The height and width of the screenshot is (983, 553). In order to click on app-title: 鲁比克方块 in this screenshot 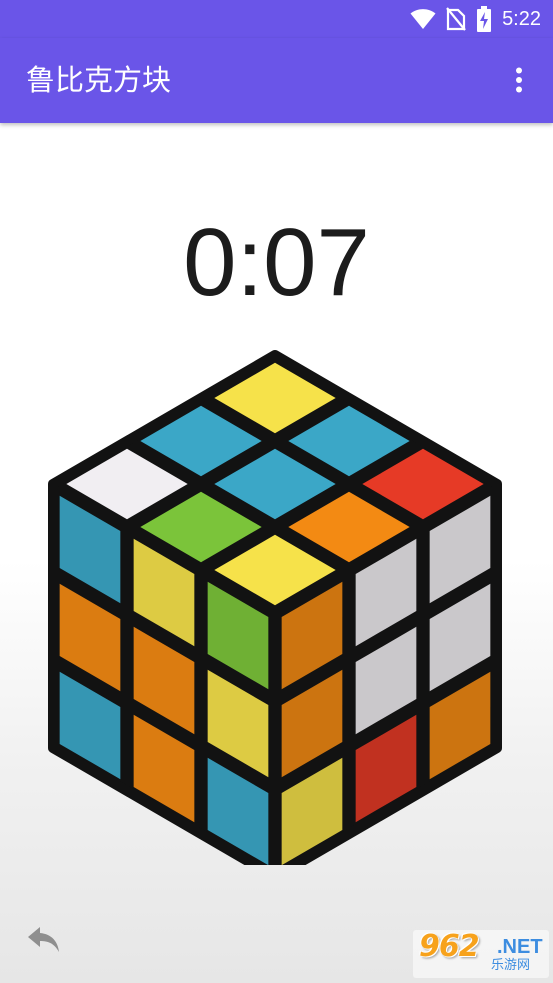, I will do `click(99, 80)`.